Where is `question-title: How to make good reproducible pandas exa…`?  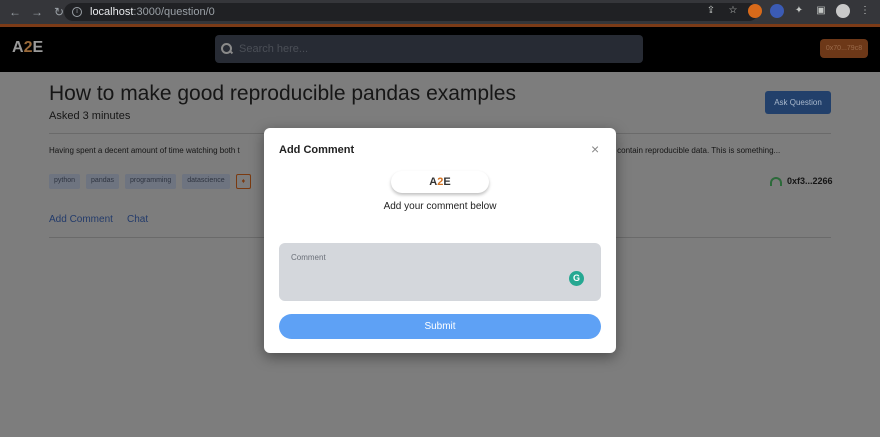
question-title: How to make good reproducible pandas exa… is located at coordinates (282, 93).